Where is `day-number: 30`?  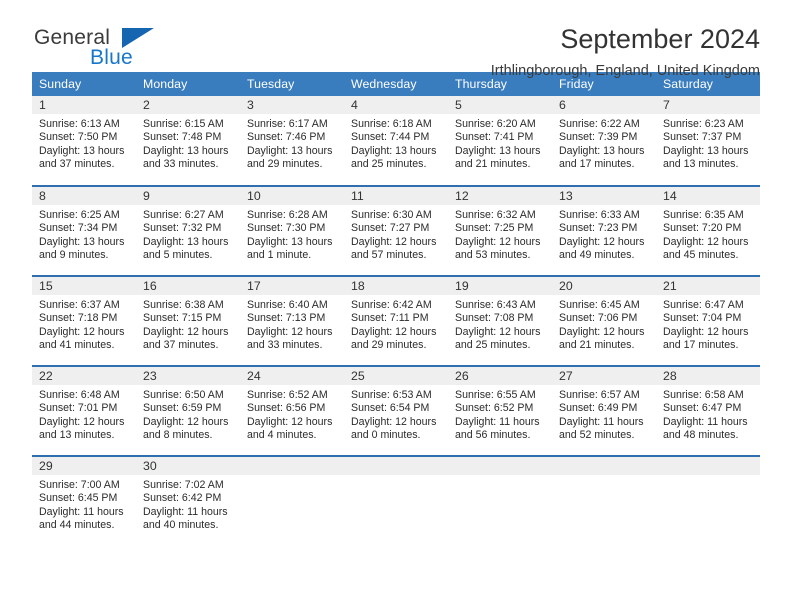
day-number: 30 is located at coordinates (188, 466).